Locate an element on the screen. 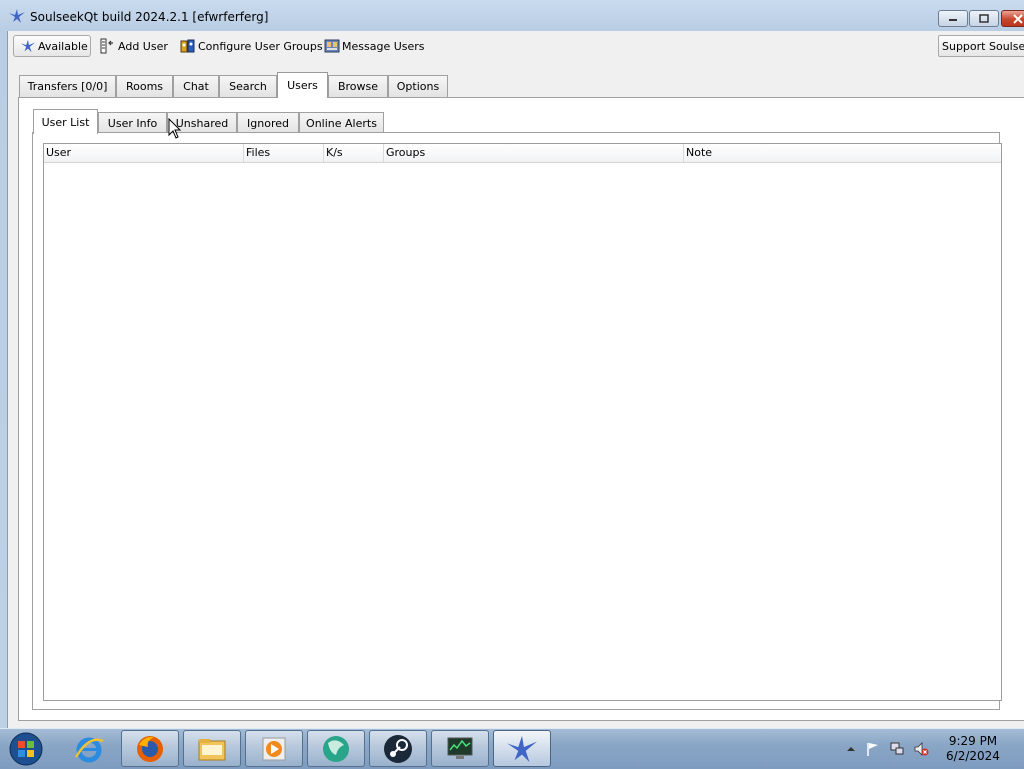 The height and width of the screenshot is (769, 1024). taskbar-steam is located at coordinates (398, 748).